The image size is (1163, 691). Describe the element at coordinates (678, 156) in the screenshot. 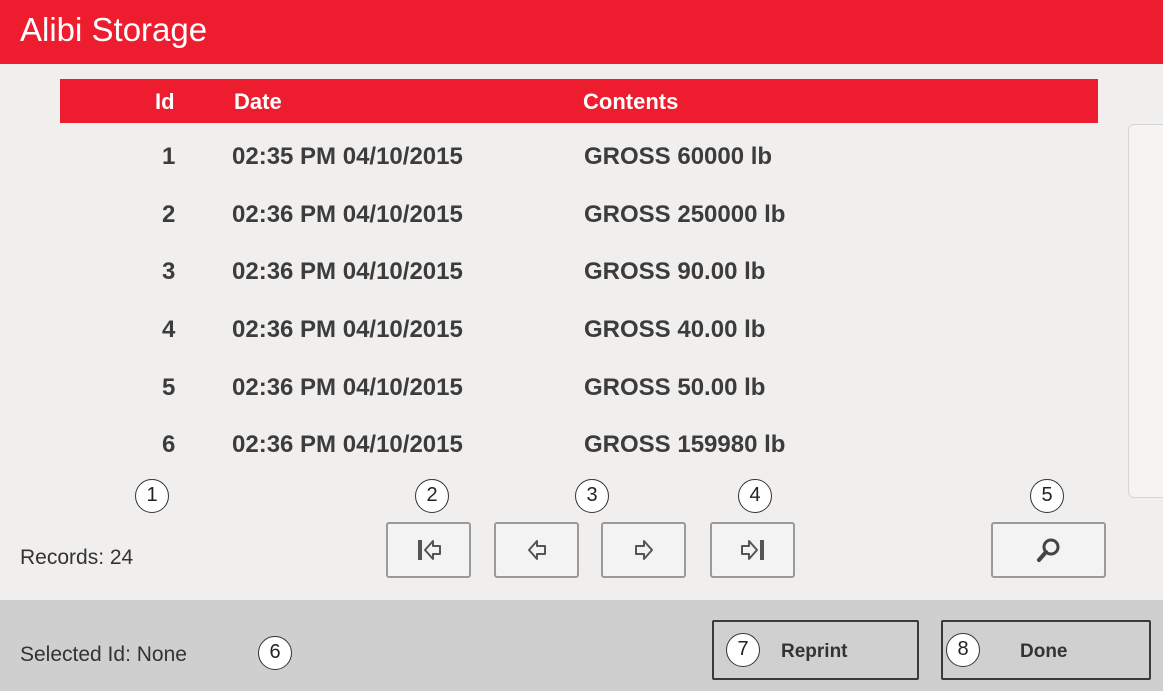

I see `cell-contents: GROSS 60000 lb` at that location.